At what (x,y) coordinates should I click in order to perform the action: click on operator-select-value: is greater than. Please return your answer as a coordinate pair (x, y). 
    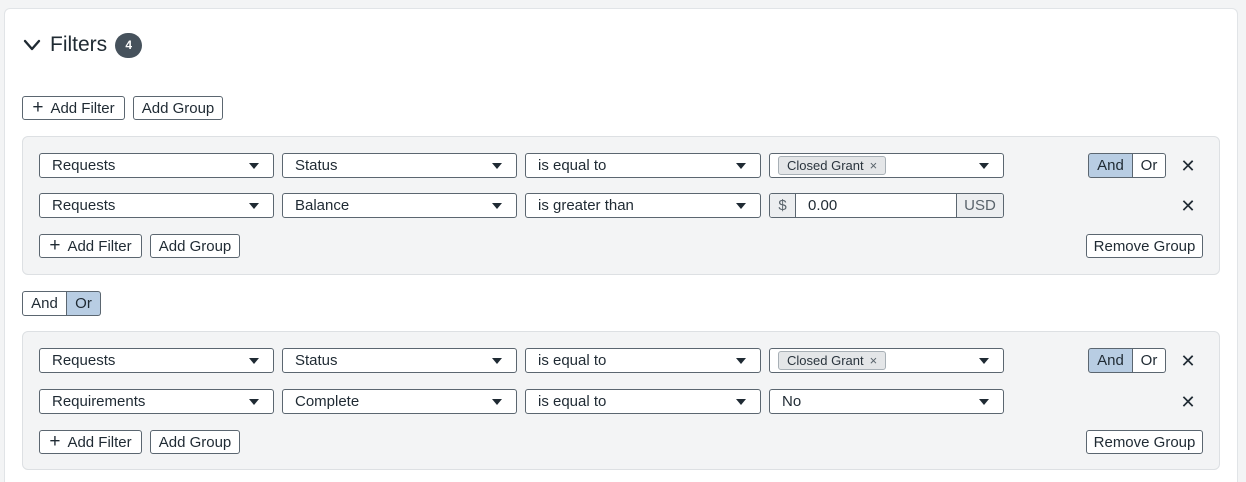
    Looking at the image, I should click on (586, 205).